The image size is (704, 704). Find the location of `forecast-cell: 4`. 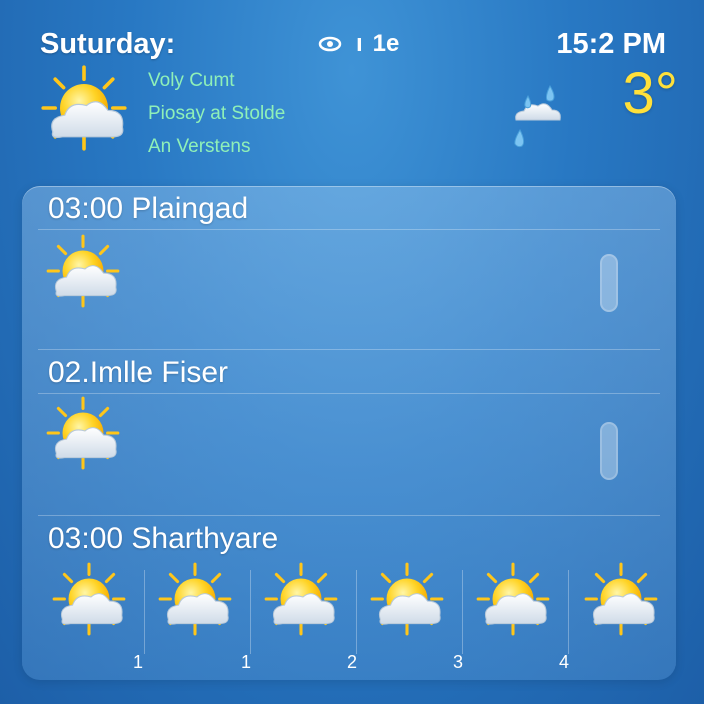

forecast-cell: 4 is located at coordinates (515, 614).